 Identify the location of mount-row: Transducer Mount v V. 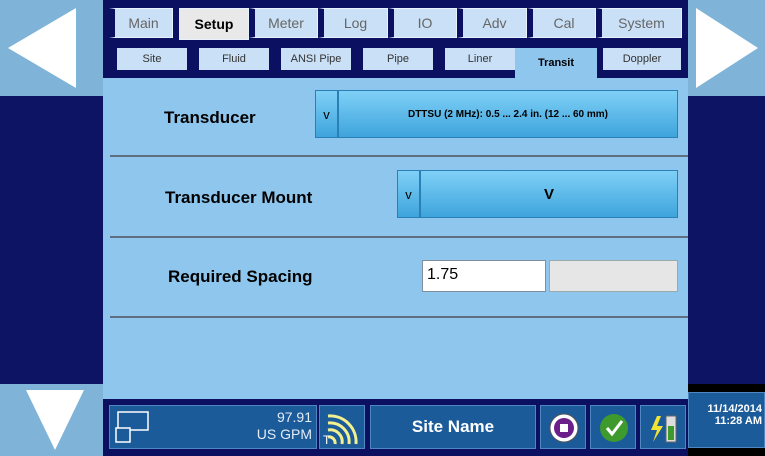
(399, 197).